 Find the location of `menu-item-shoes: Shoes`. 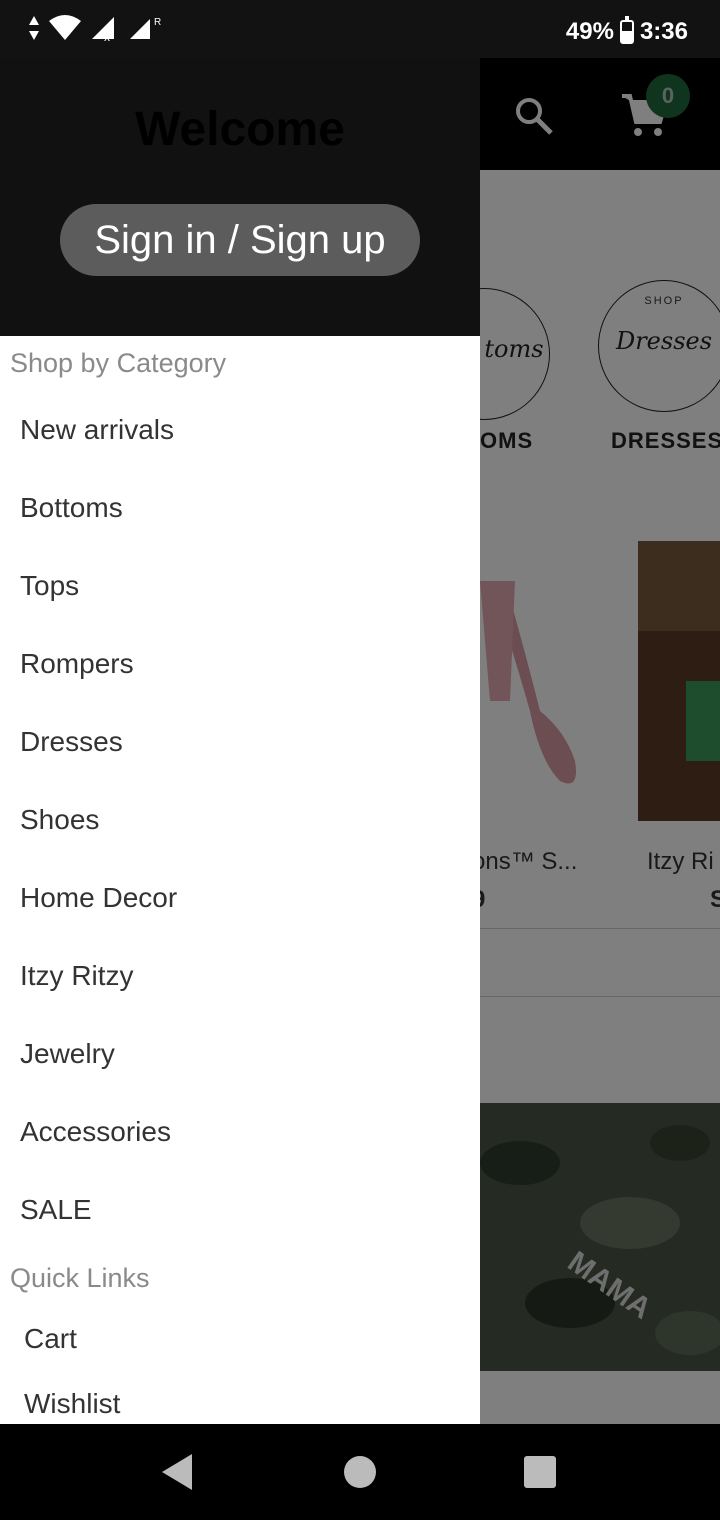

menu-item-shoes: Shoes is located at coordinates (59, 820).